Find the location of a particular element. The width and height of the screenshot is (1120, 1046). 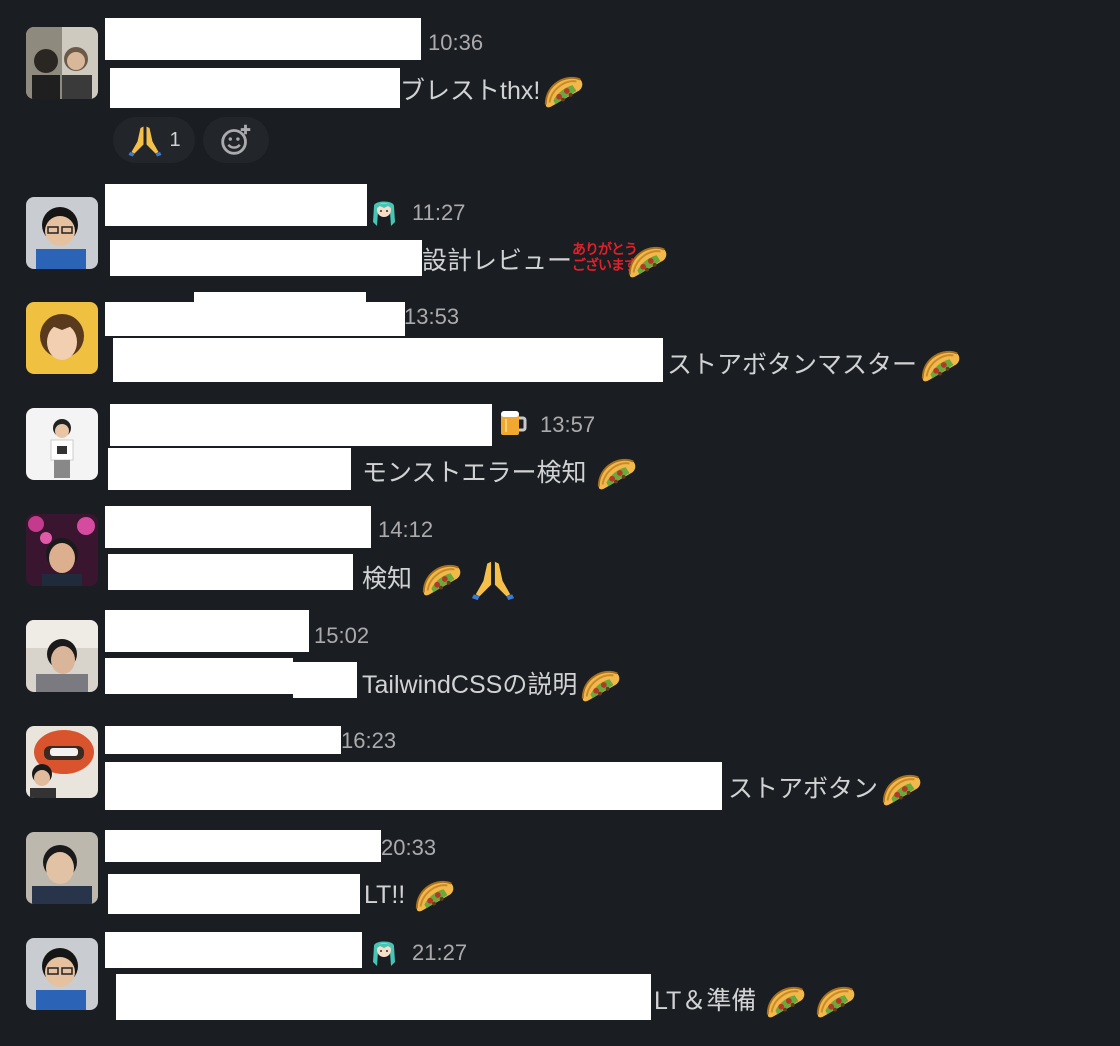

stamp-text: ございます is located at coordinates (605, 265).